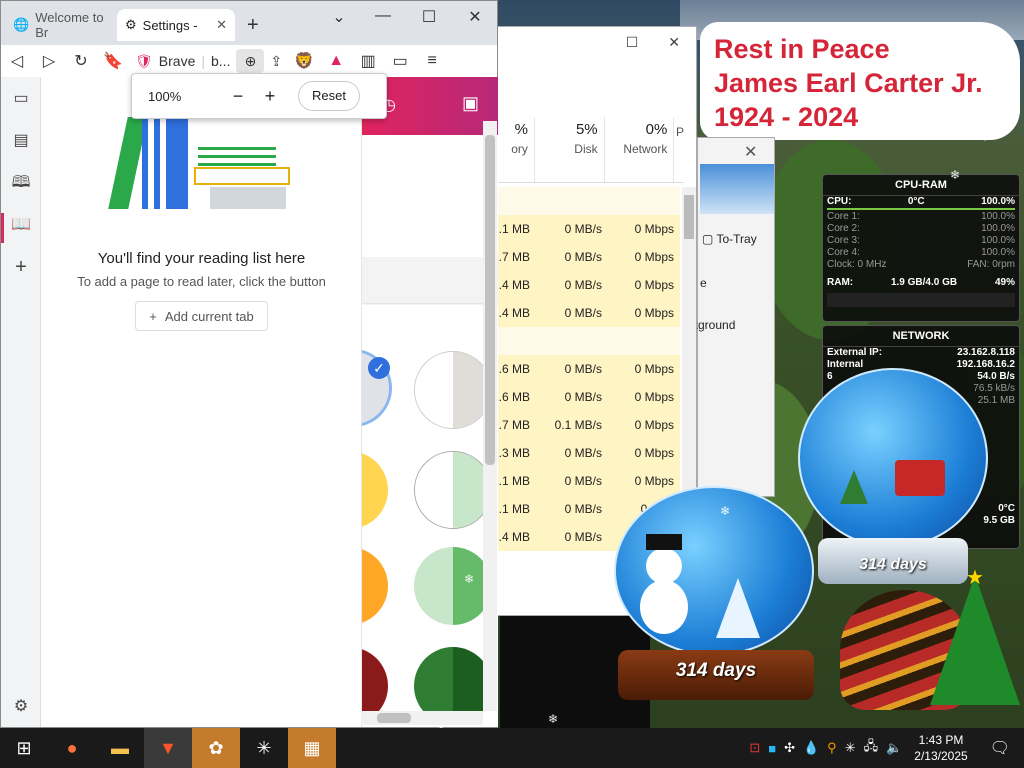 Image resolution: width=1024 pixels, height=768 pixels. What do you see at coordinates (216, 748) in the screenshot?
I see `app-taskbar-icon: ✿` at bounding box center [216, 748].